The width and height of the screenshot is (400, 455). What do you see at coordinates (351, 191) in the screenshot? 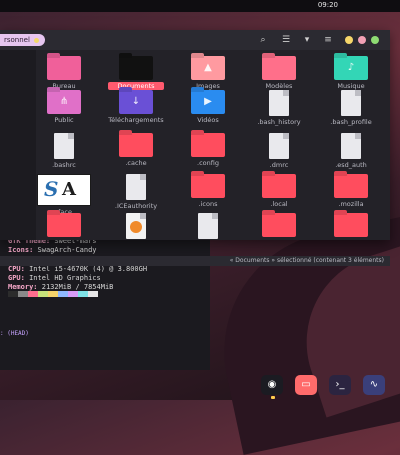
I see `file-item: .mozilla` at bounding box center [351, 191].